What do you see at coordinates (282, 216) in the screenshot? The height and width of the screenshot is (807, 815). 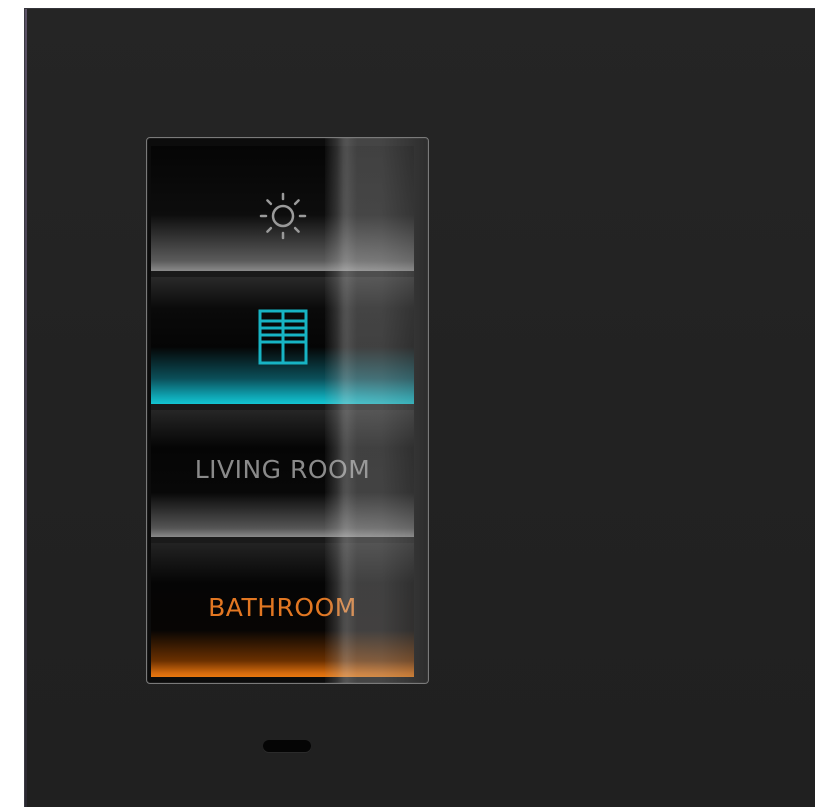 I see `sun-icon` at bounding box center [282, 216].